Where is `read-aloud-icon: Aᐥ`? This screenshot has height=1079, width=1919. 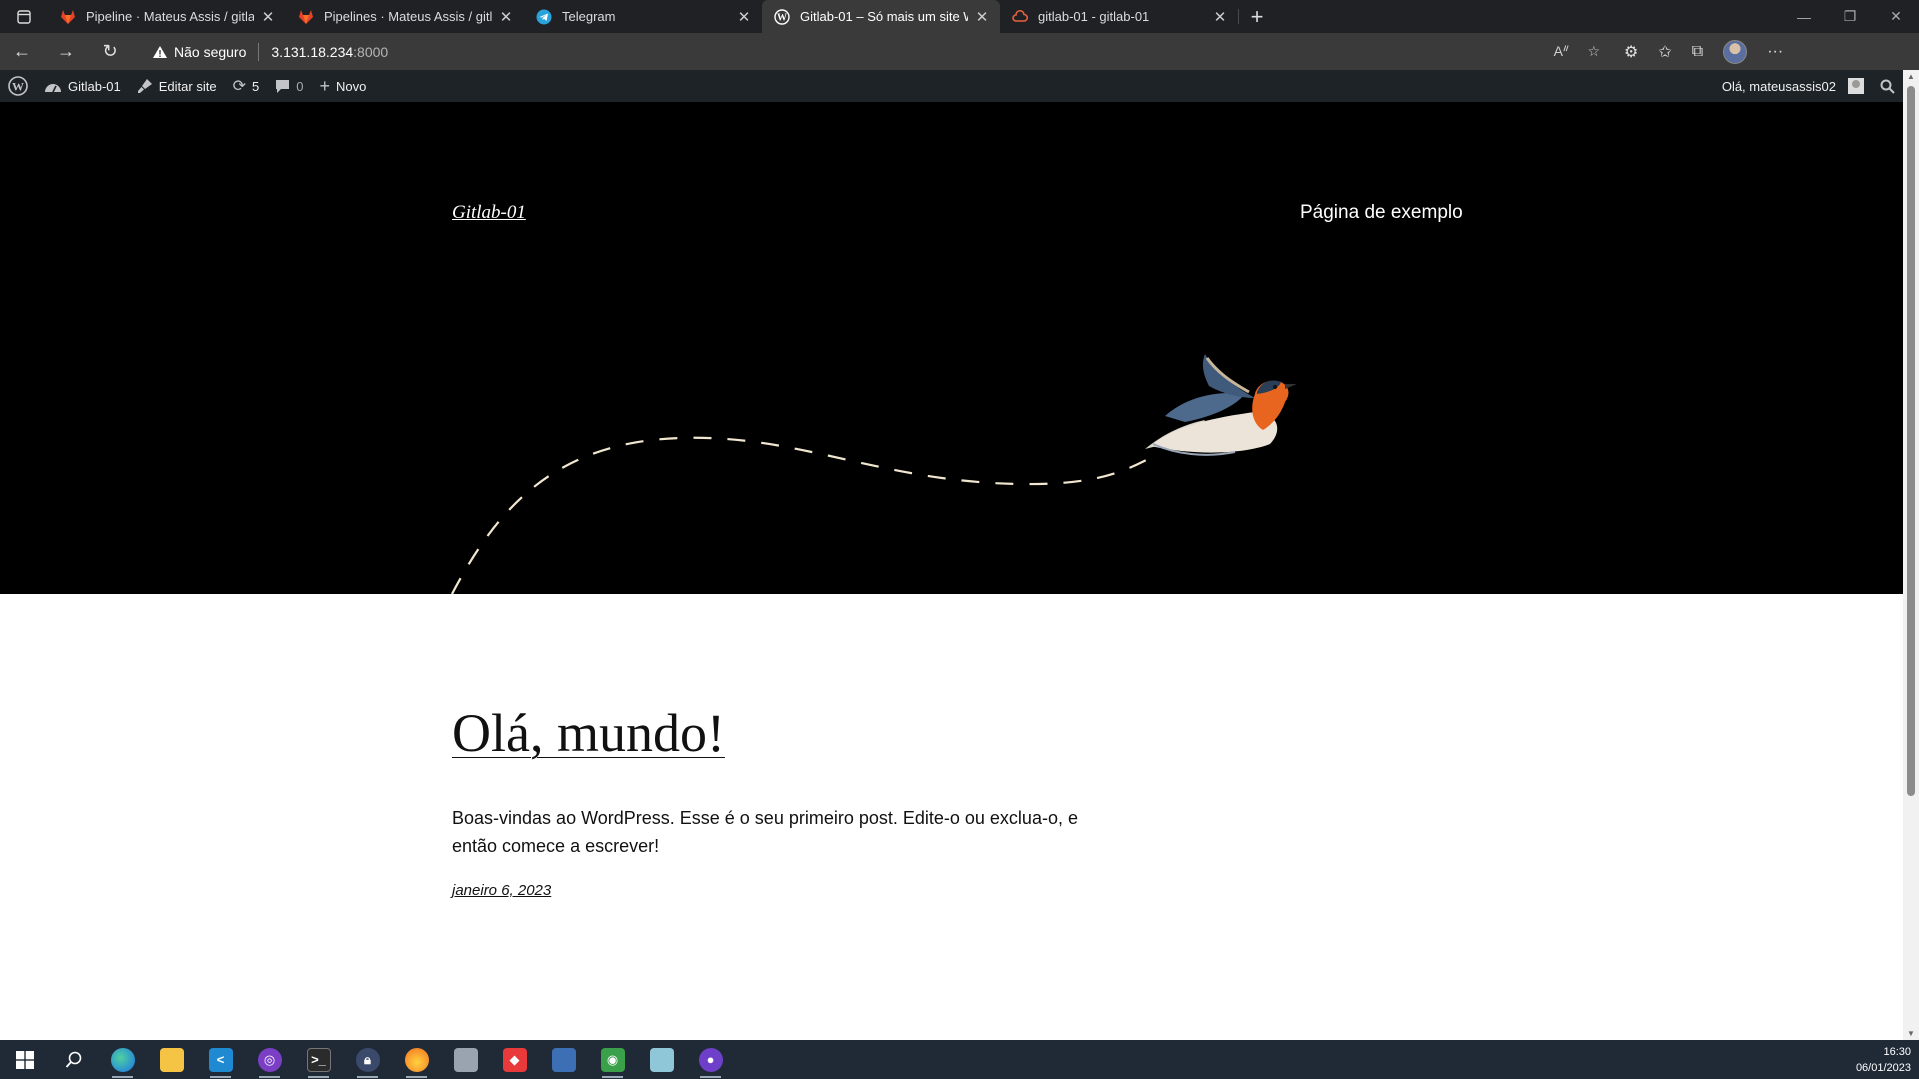 read-aloud-icon: Aᐥ is located at coordinates (1562, 51).